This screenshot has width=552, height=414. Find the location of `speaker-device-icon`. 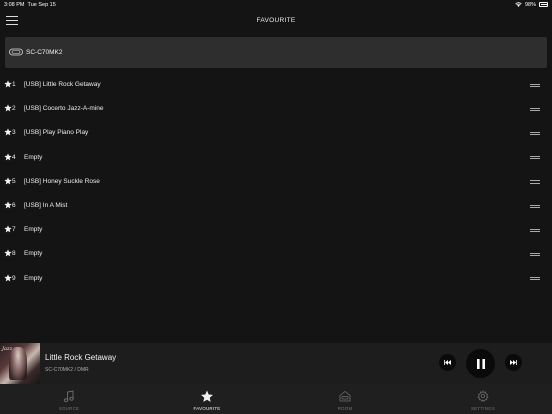

speaker-device-icon is located at coordinates (16, 52).